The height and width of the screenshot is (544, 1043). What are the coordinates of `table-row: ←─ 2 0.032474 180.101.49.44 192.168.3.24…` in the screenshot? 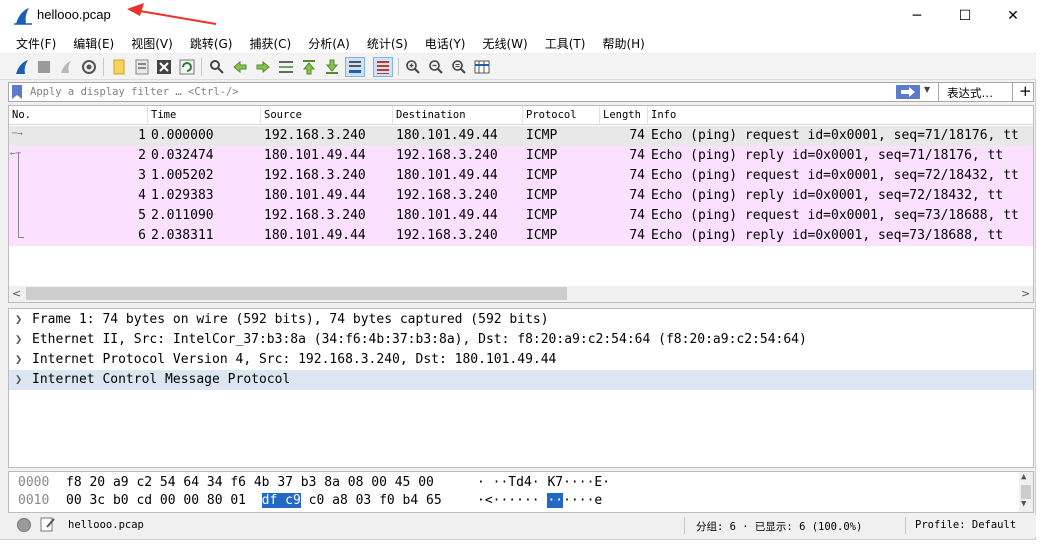 It's located at (521, 156).